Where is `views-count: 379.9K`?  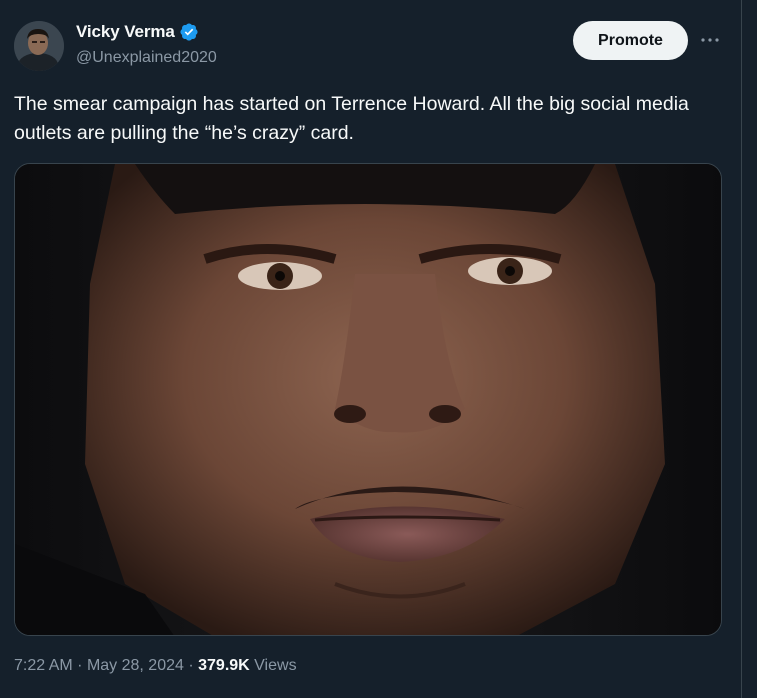
views-count: 379.9K is located at coordinates (224, 665).